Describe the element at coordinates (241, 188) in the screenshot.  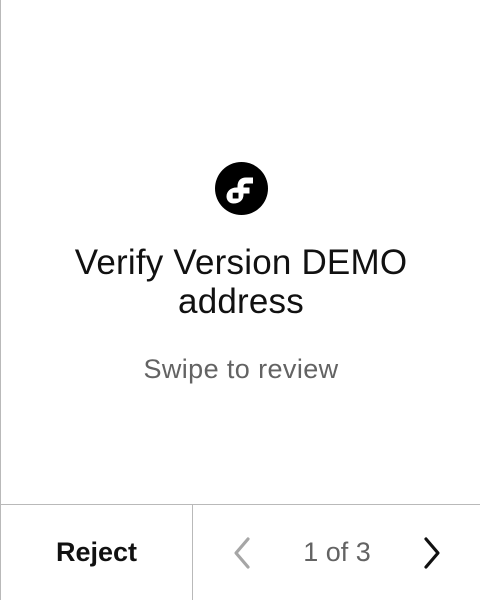
I see `flow-logo-icon` at that location.